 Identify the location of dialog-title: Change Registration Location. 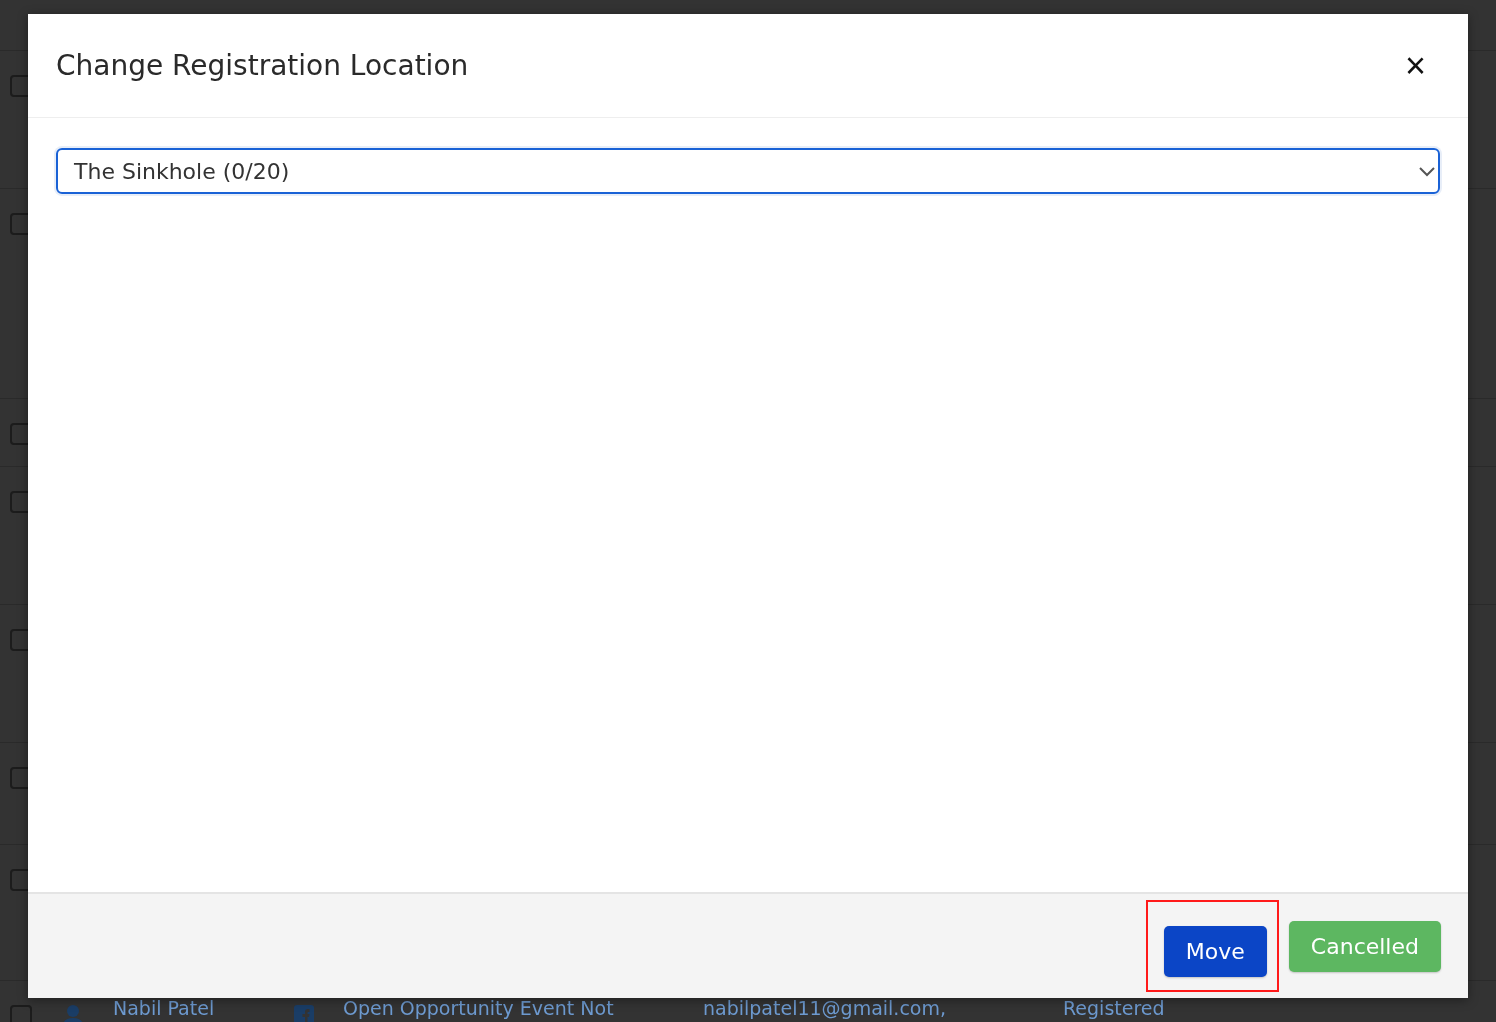
(262, 65).